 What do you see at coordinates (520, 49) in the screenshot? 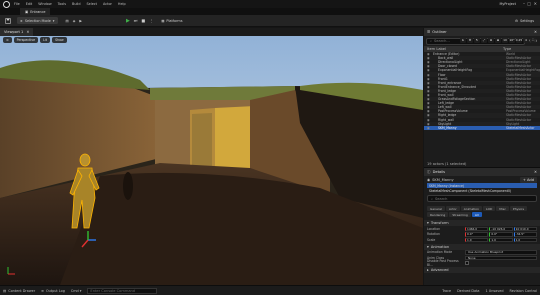
I see `column-type: Type` at bounding box center [520, 49].